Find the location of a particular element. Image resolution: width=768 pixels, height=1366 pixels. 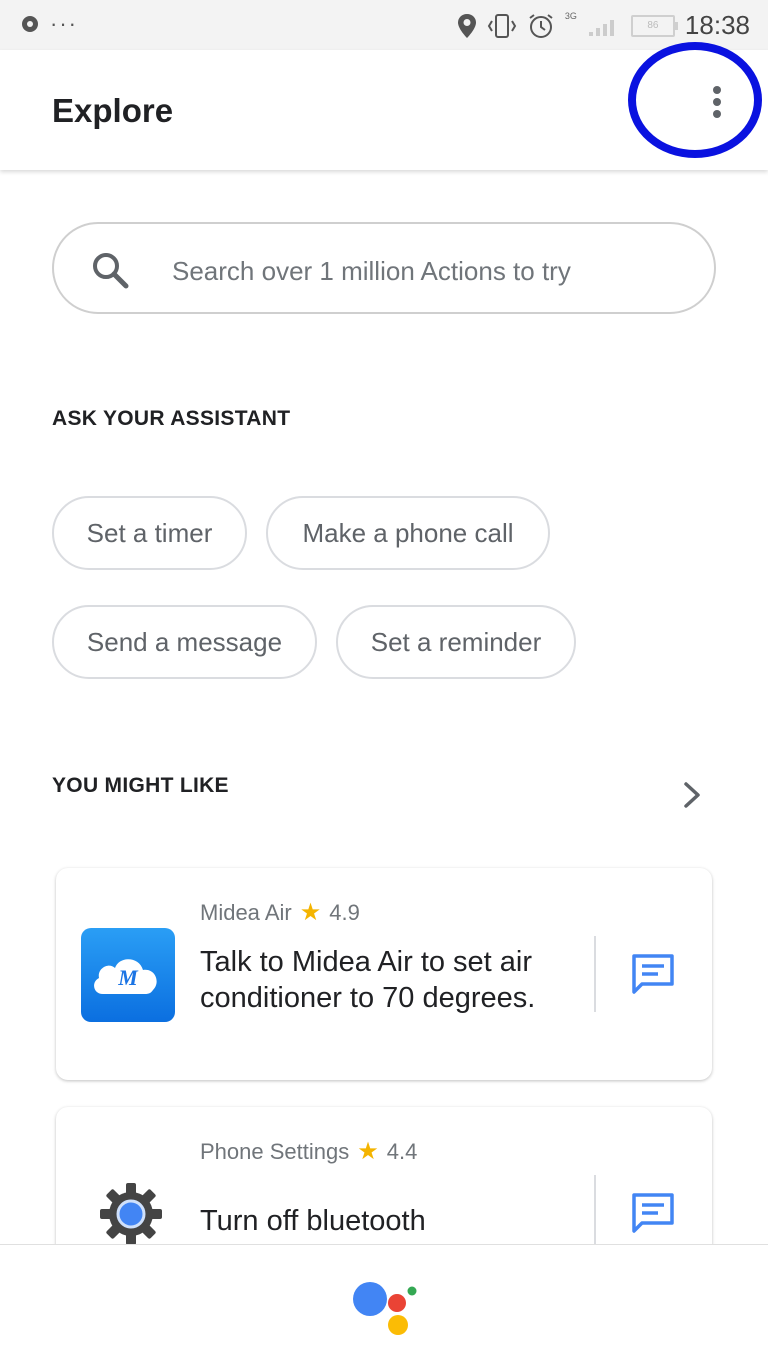

ask-assistant-heading: ASK YOUR ASSISTANT is located at coordinates (171, 418).